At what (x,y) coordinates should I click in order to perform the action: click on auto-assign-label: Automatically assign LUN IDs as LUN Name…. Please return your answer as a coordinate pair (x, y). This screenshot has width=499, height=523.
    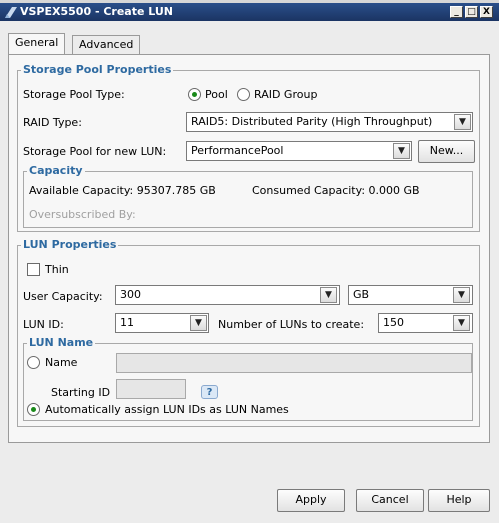
    Looking at the image, I should click on (167, 409).